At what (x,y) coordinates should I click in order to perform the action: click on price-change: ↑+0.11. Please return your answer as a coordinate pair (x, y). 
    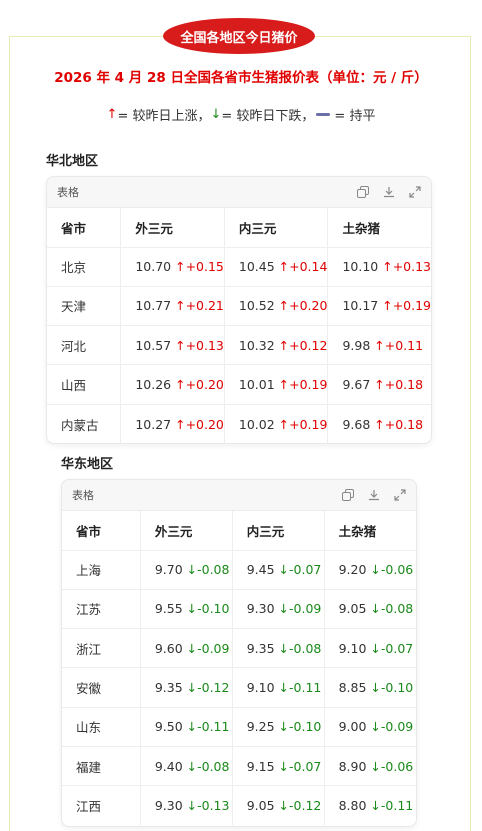
    Looking at the image, I should click on (399, 345).